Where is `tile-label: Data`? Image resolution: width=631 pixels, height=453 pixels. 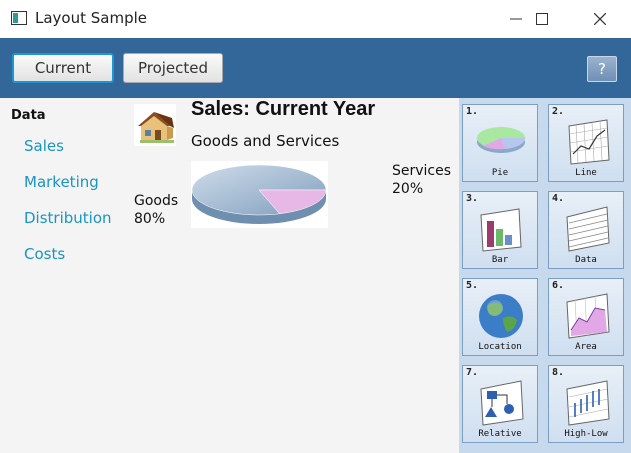 tile-label: Data is located at coordinates (586, 260).